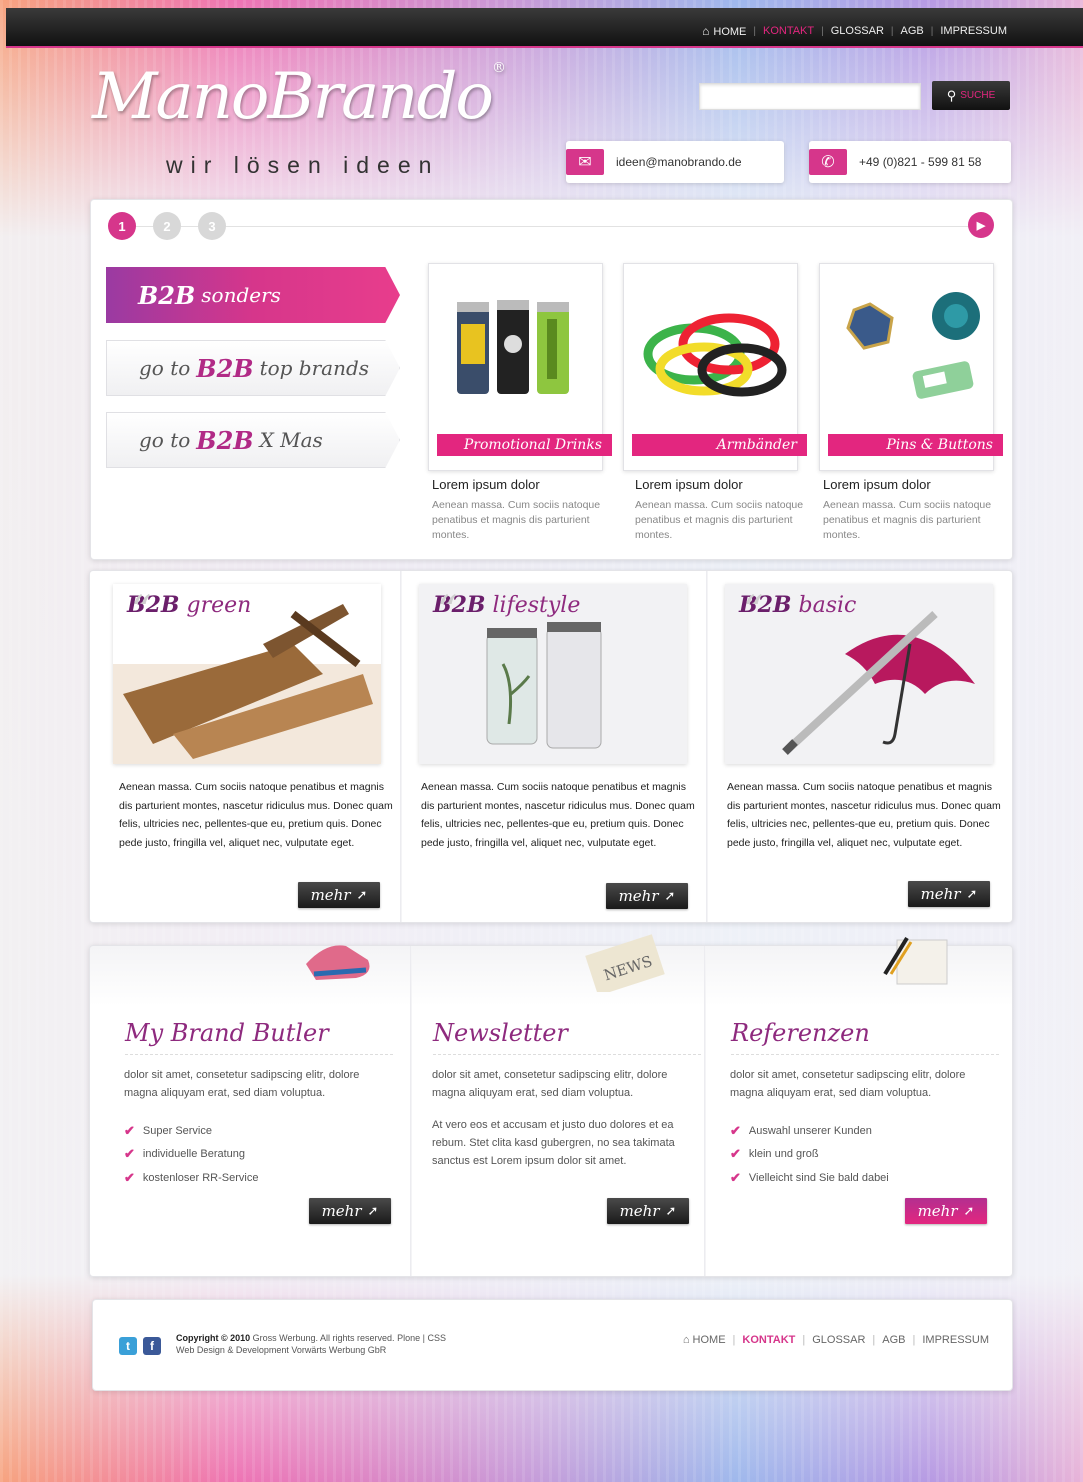 This screenshot has height=1482, width=1083. Describe the element at coordinates (191, 1177) in the screenshot. I see `list-item: ✔ kostenloser RR-Service` at that location.